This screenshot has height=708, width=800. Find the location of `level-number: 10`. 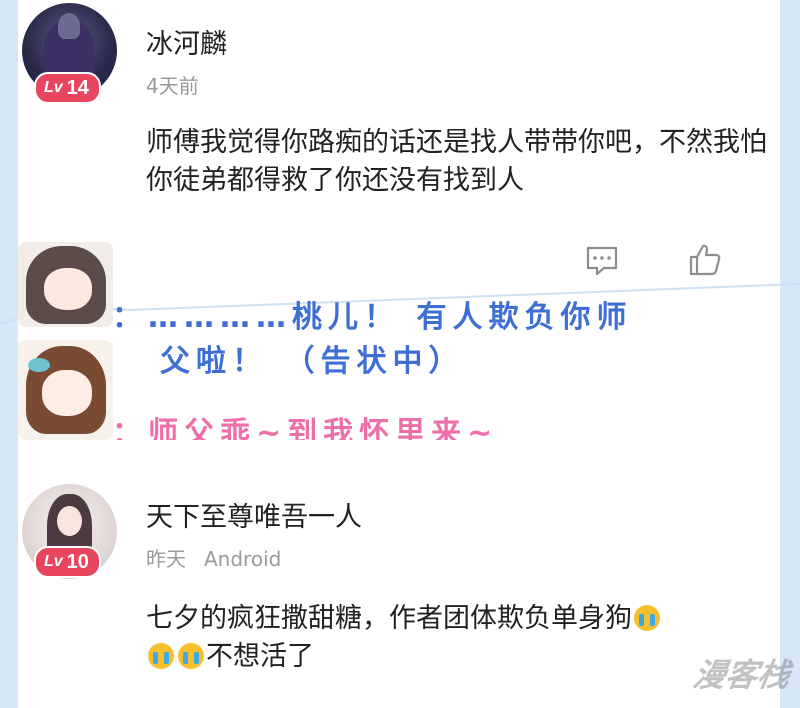

level-number: 10 is located at coordinates (77, 562).